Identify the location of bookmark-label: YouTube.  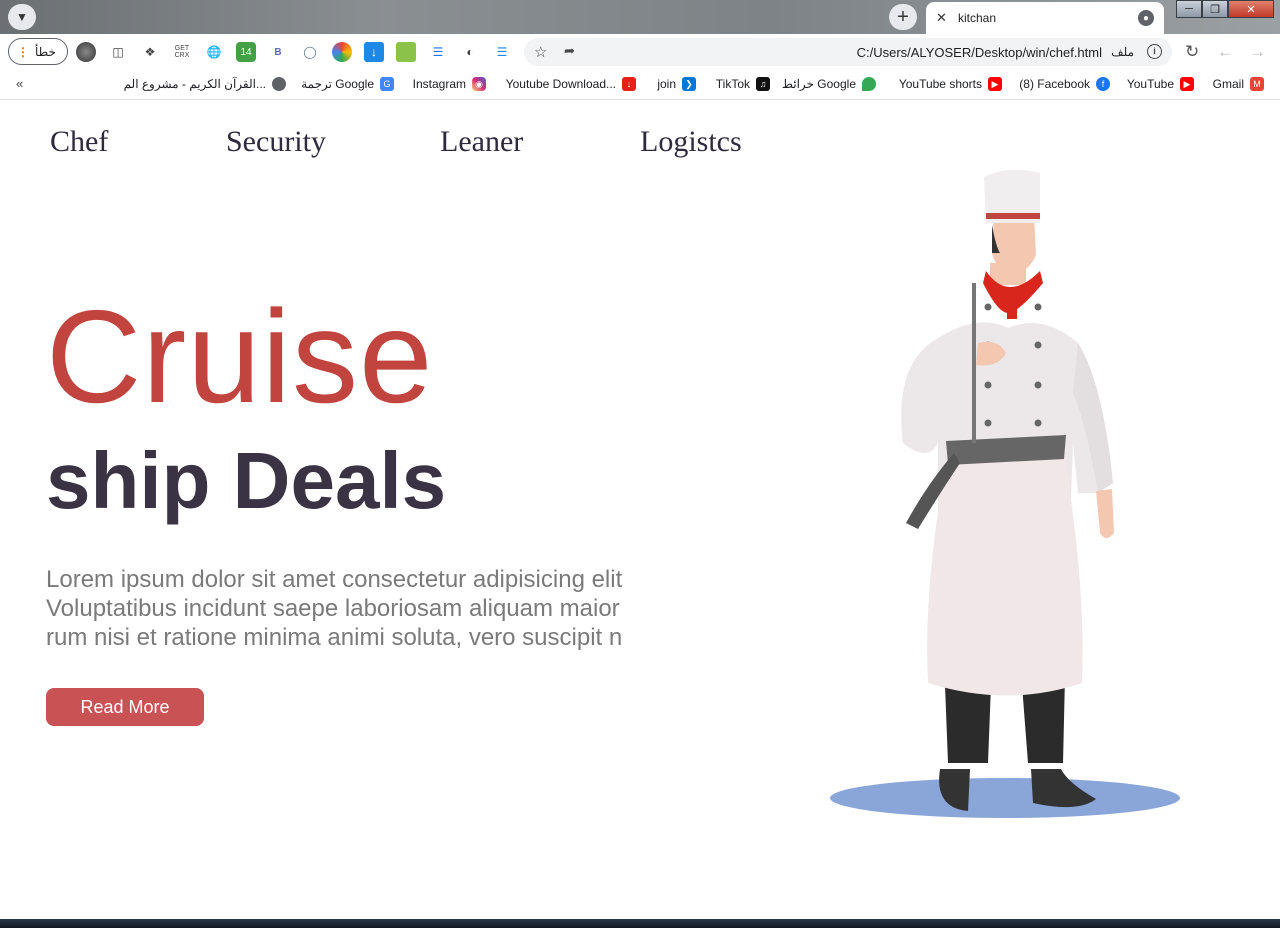
(1150, 84).